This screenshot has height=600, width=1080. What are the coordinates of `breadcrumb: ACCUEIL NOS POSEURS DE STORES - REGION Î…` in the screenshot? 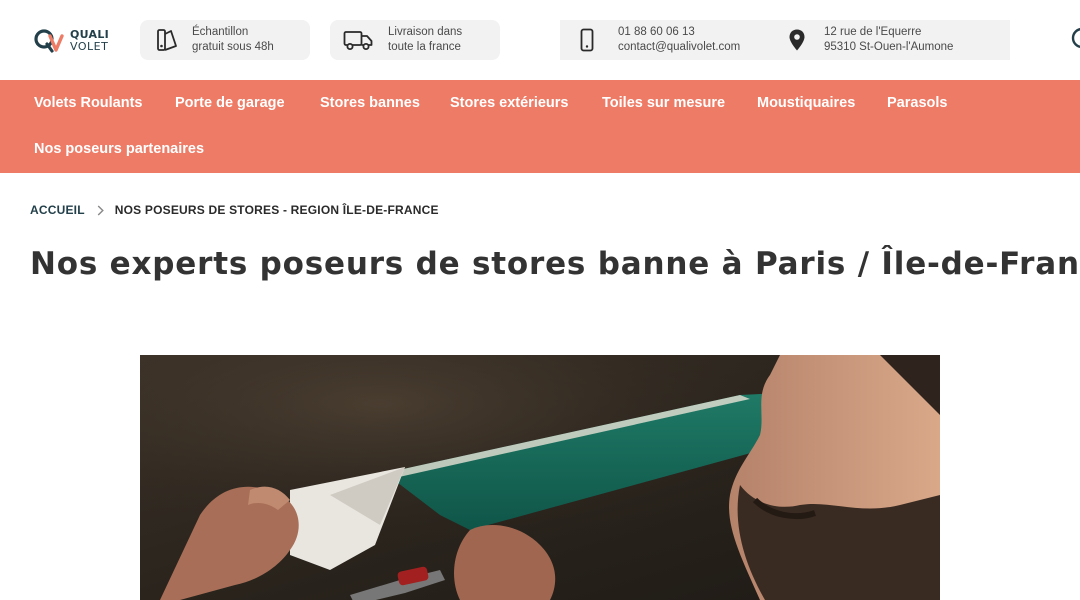 It's located at (234, 210).